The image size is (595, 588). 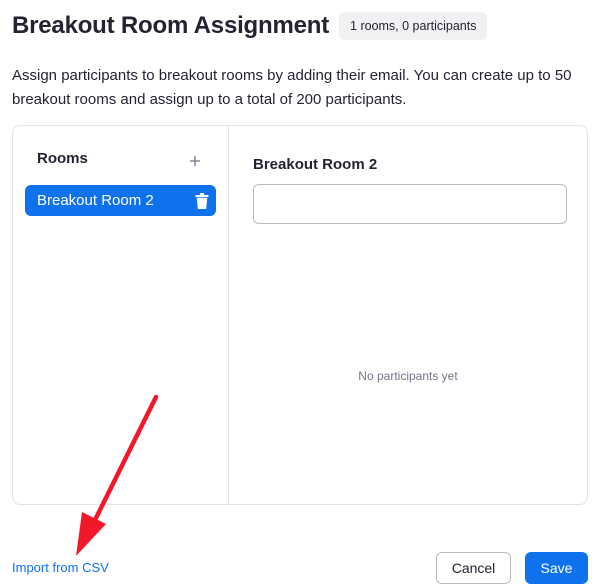 I want to click on room-detail-title: Breakout Room 2, so click(x=315, y=164).